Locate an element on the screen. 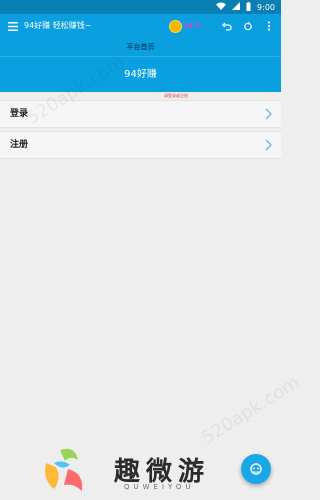 The height and width of the screenshot is (500, 320). undo-icon is located at coordinates (226, 26).